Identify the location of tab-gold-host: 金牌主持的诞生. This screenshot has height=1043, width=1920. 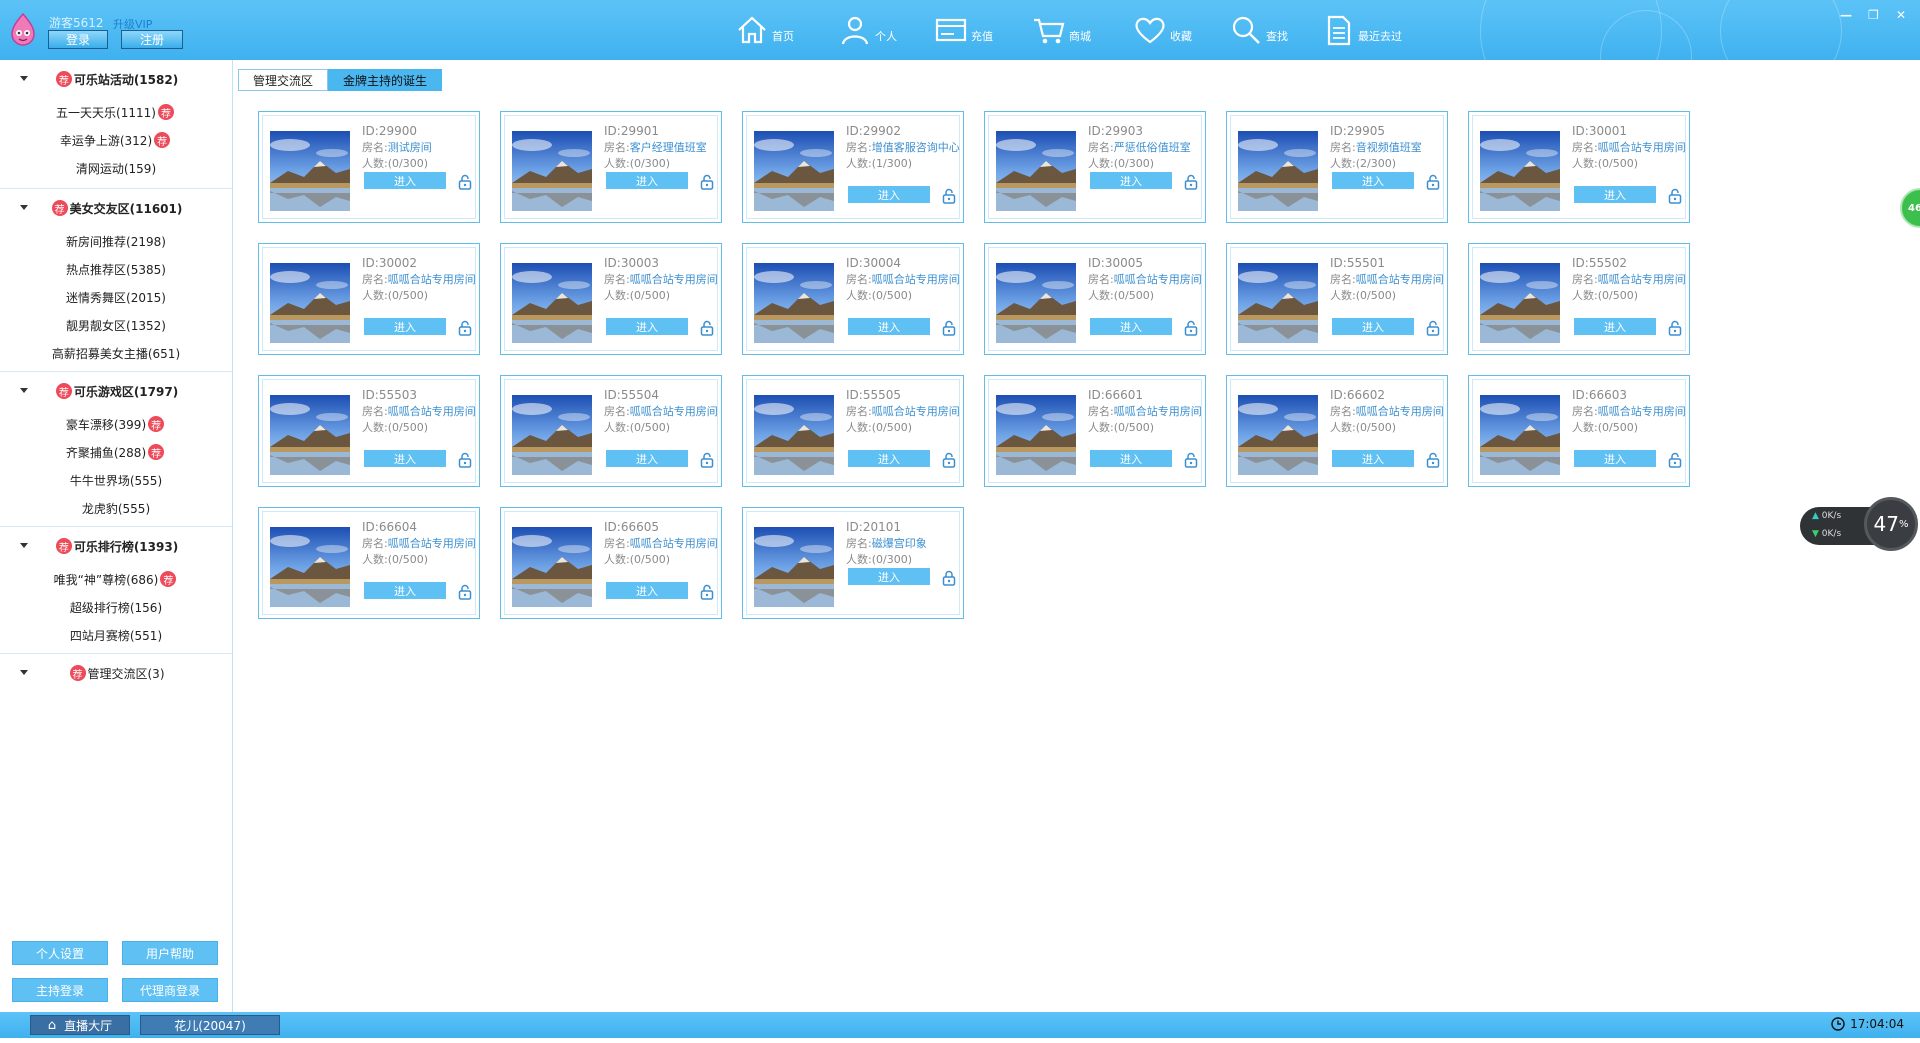
(385, 80).